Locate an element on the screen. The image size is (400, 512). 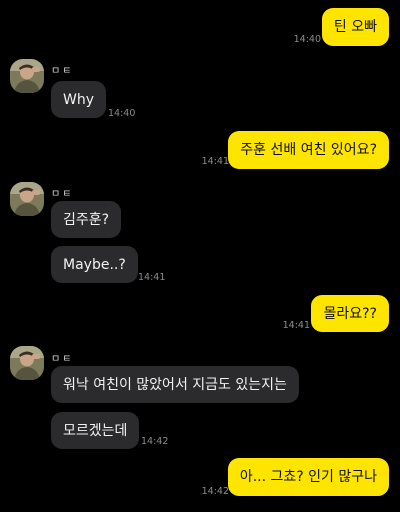
my-message-bubble: 몰라요?? is located at coordinates (350, 313).